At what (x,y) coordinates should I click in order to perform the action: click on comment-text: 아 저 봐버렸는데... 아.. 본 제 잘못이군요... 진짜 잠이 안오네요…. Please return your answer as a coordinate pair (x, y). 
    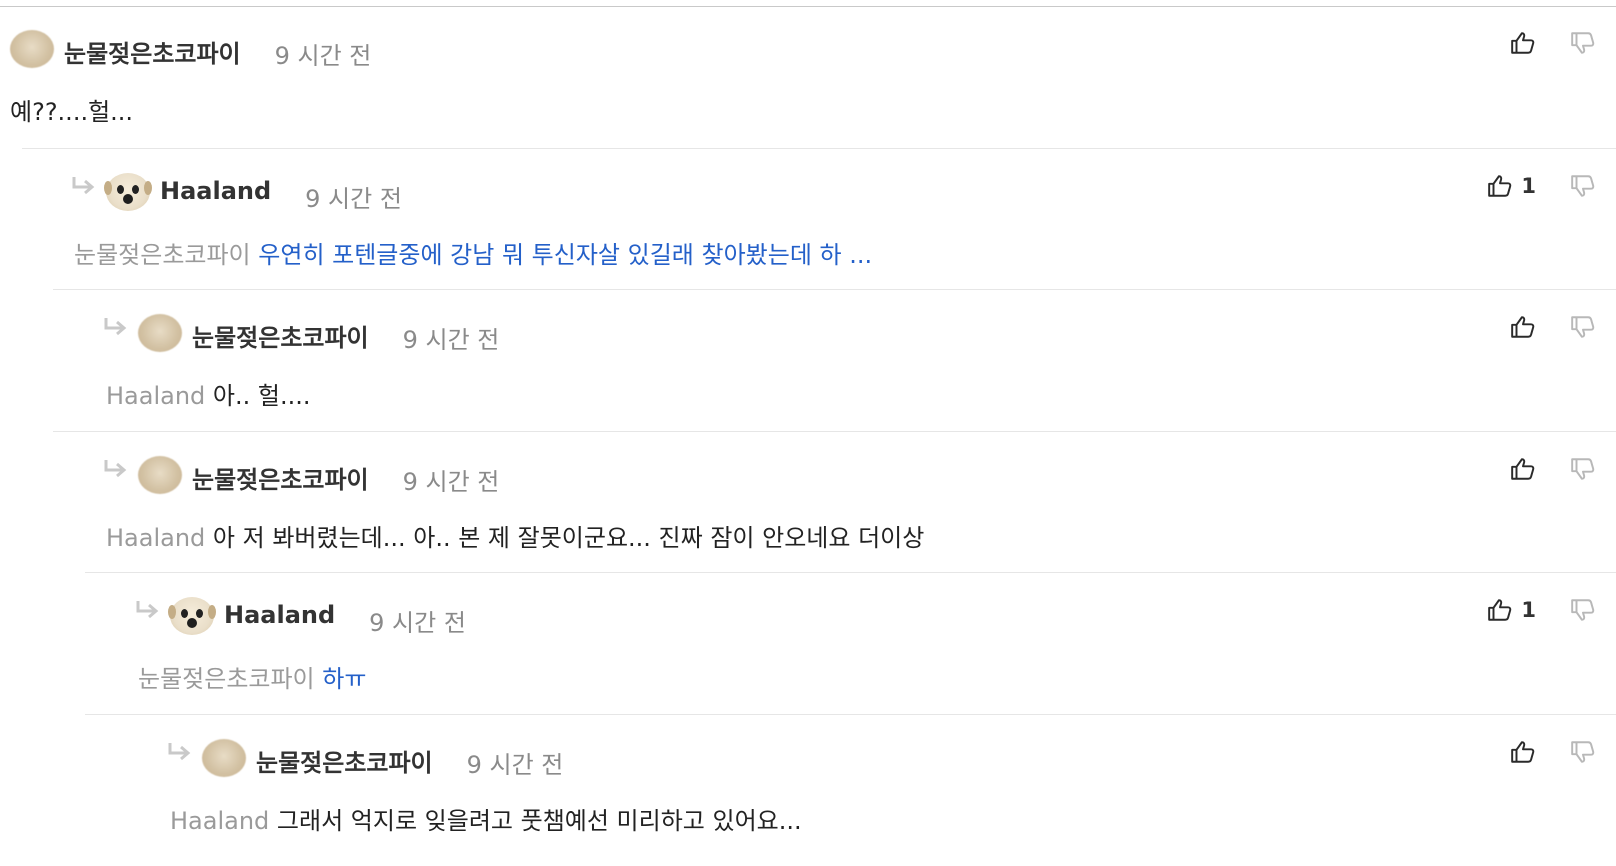
    Looking at the image, I should click on (568, 537).